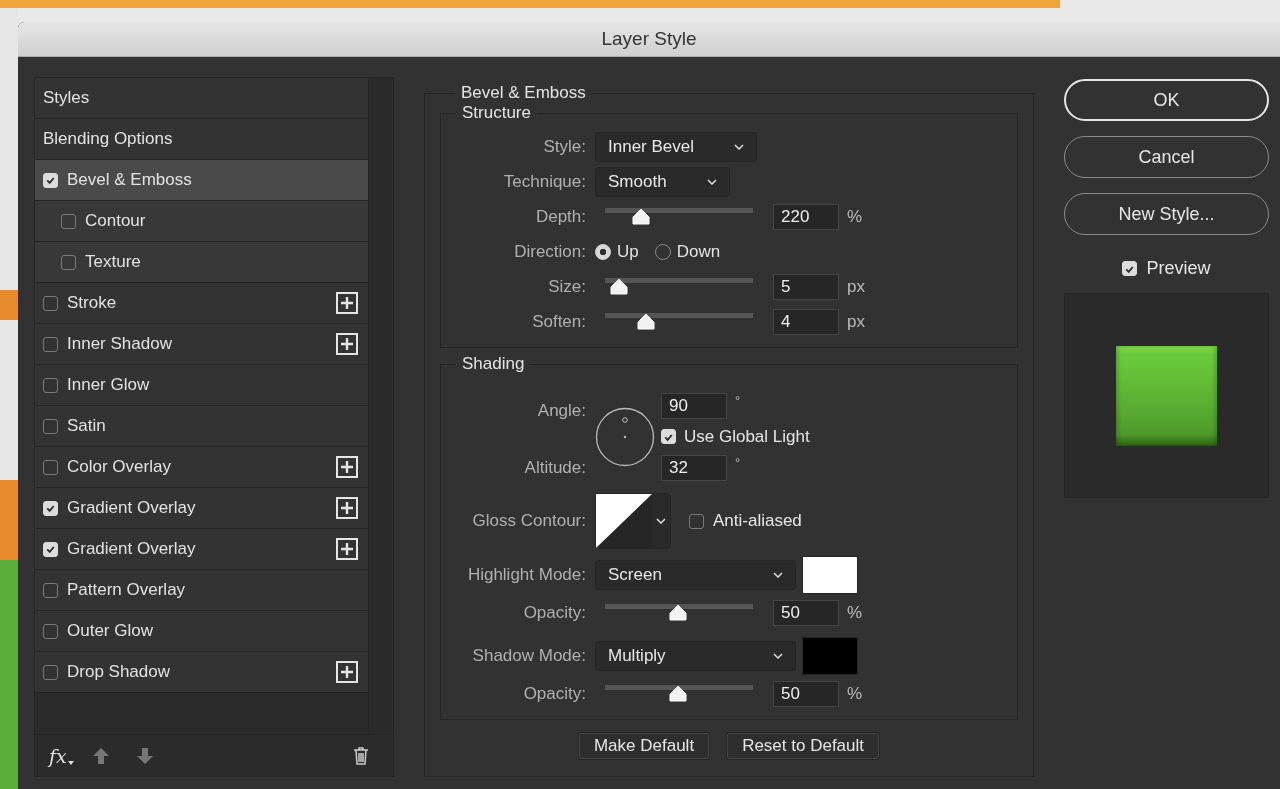  What do you see at coordinates (806, 286) in the screenshot?
I see `number-field: 5` at bounding box center [806, 286].